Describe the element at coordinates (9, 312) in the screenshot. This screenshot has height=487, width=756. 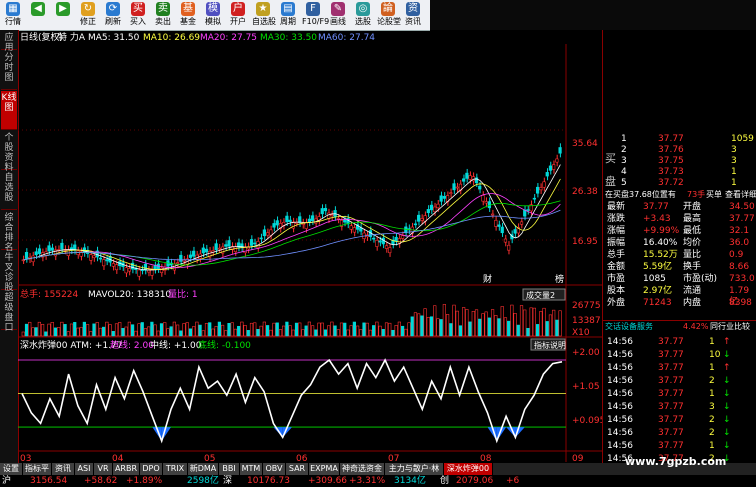
I see `sidebar-item-7: 超级盘口` at that location.